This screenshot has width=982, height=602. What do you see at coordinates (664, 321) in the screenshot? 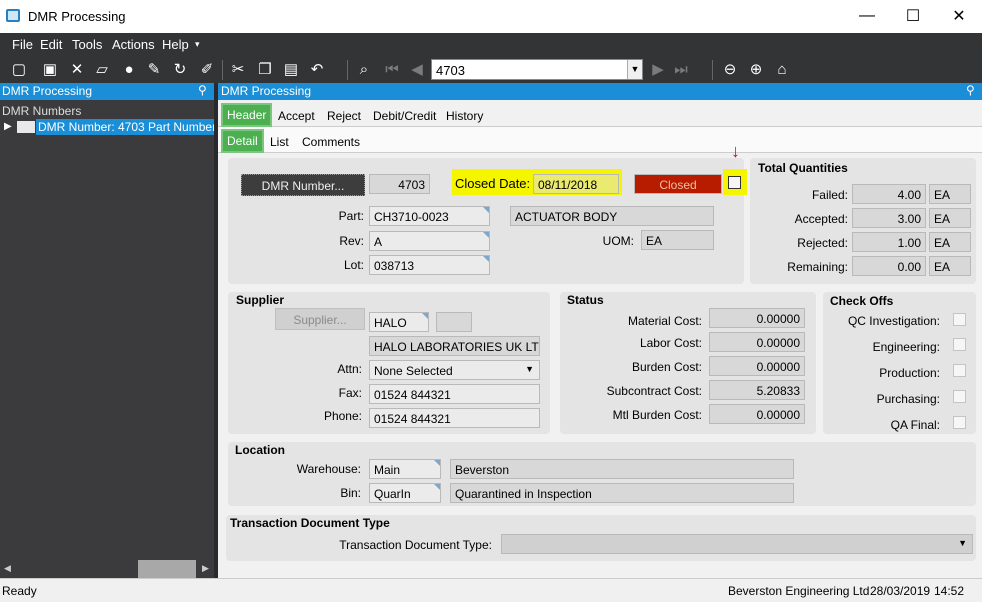
I see `material-cost-label: Material Cost:` at bounding box center [664, 321].